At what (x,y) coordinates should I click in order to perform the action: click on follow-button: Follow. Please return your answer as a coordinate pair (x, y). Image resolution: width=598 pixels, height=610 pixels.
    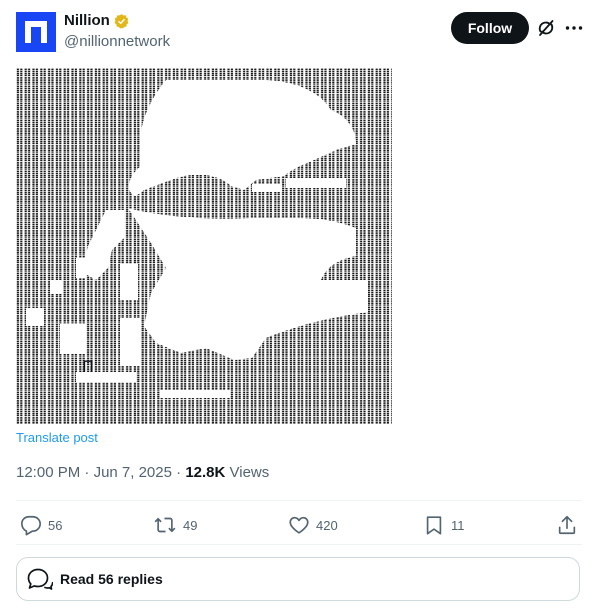
    Looking at the image, I should click on (490, 28).